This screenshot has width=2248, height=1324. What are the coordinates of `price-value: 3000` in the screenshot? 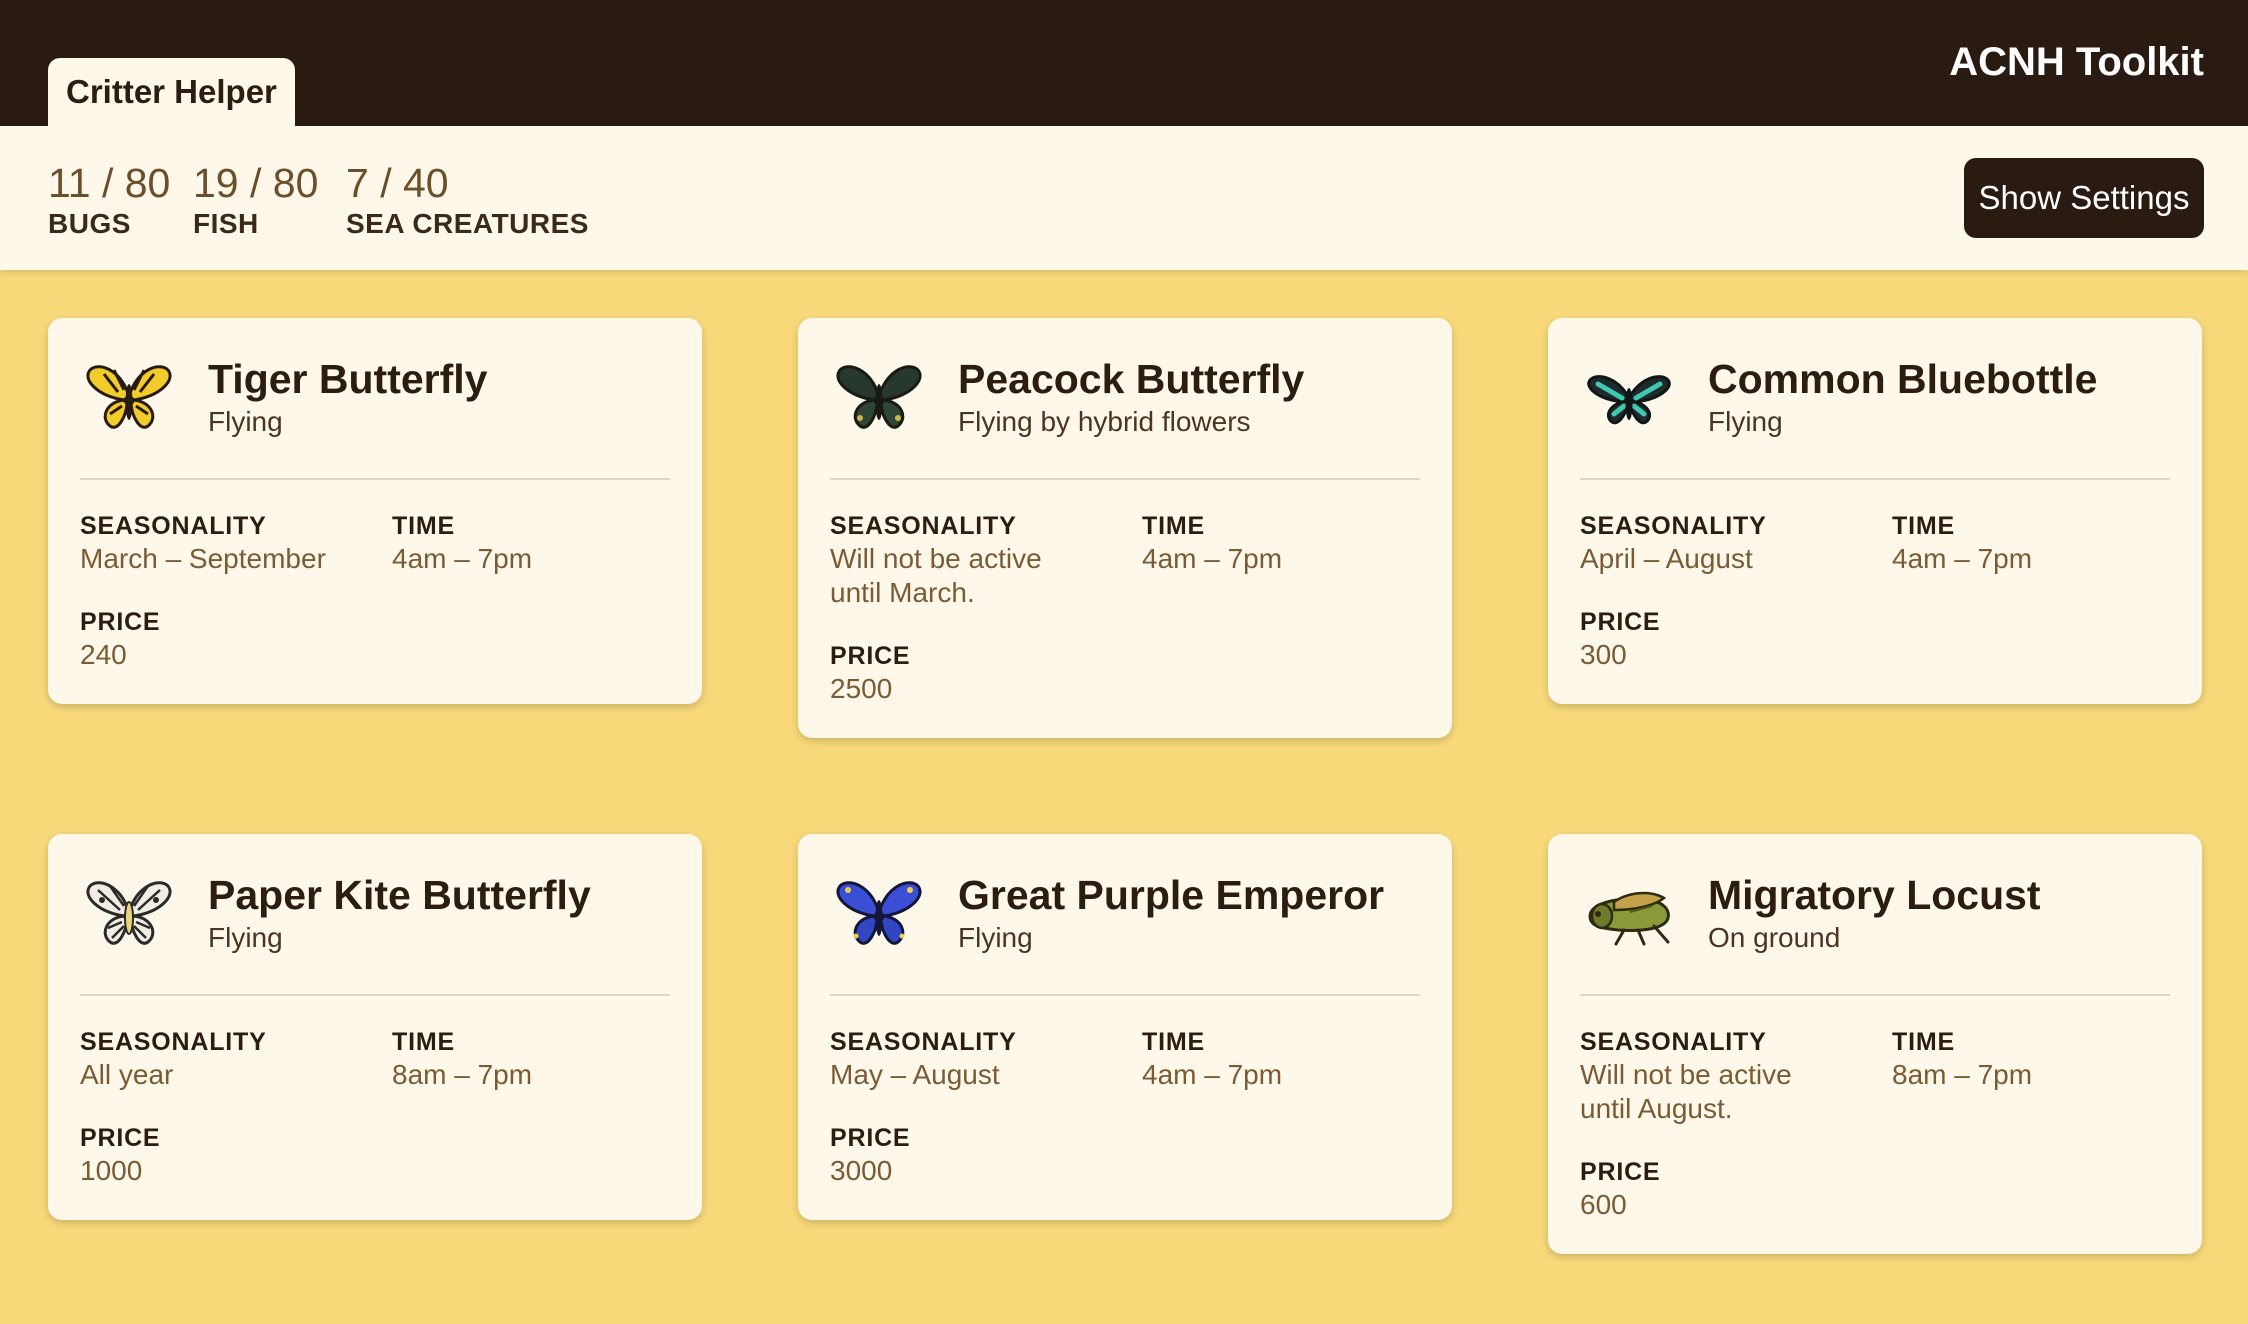 It's located at (861, 1170).